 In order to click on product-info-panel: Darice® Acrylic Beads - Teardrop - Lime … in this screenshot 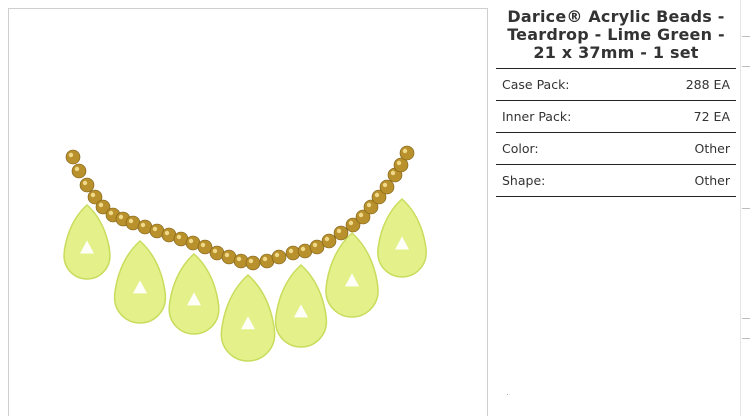, I will do `click(616, 102)`.